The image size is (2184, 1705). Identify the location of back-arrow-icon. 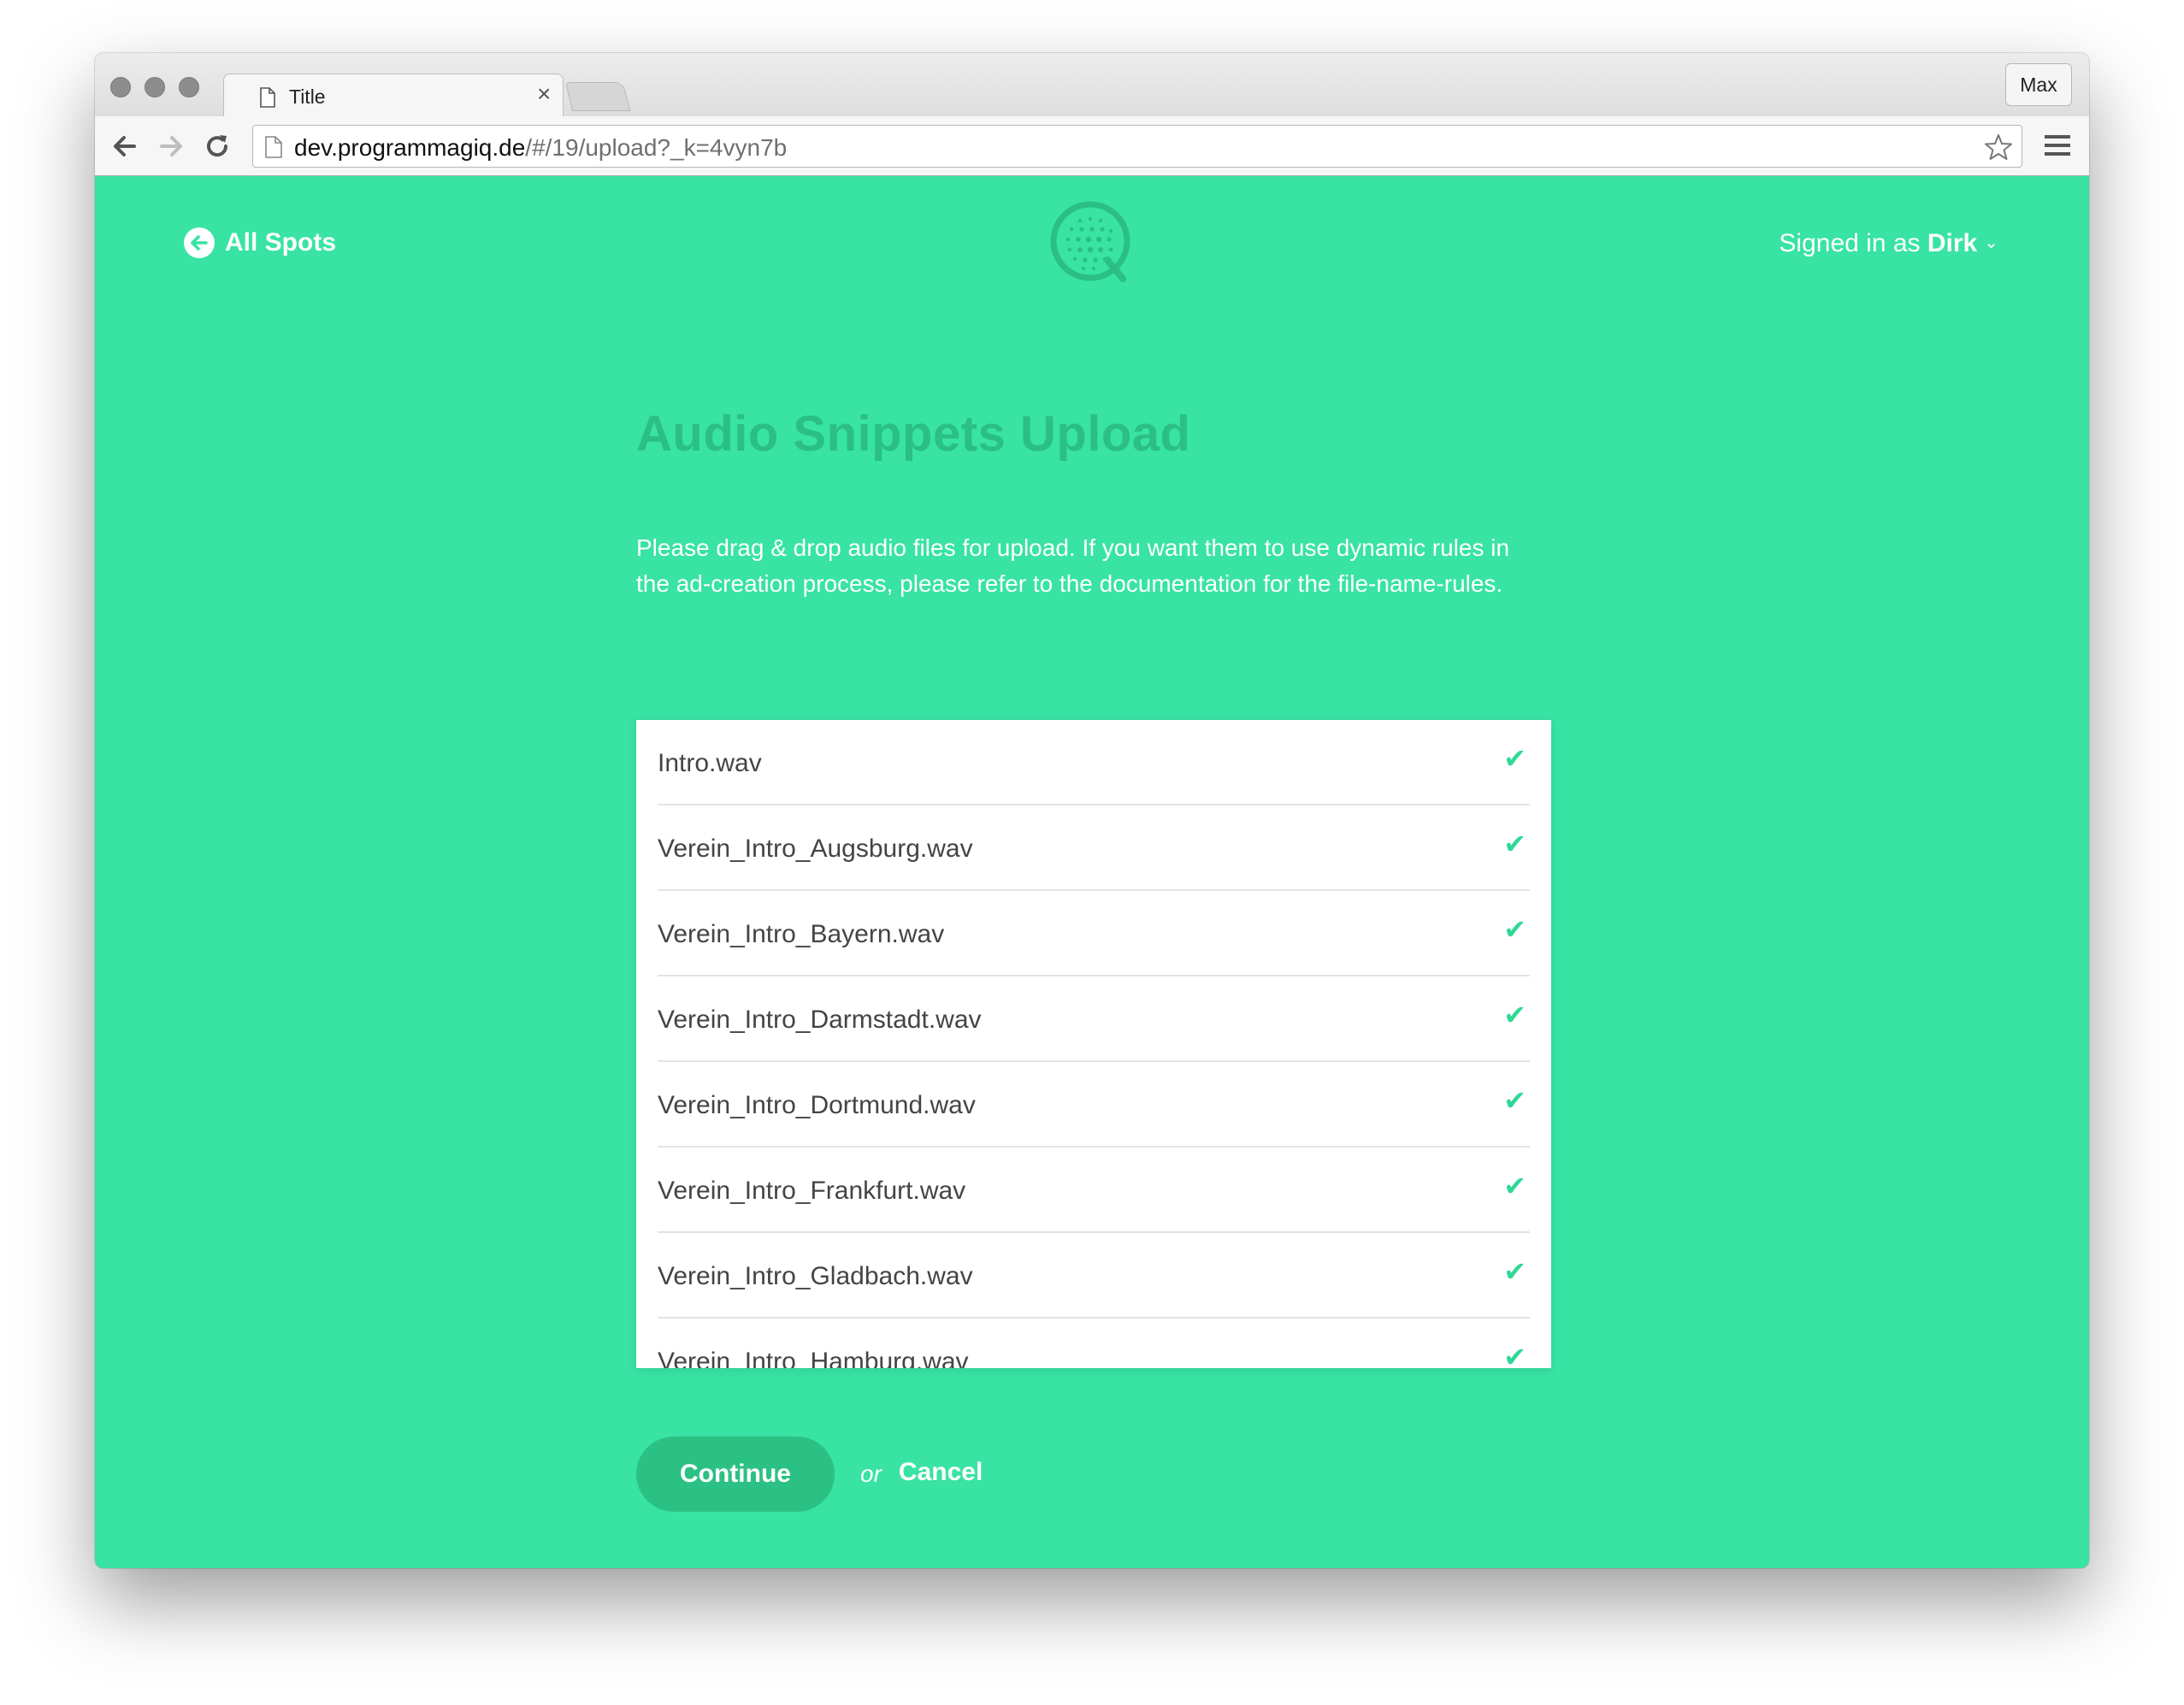
(125, 146).